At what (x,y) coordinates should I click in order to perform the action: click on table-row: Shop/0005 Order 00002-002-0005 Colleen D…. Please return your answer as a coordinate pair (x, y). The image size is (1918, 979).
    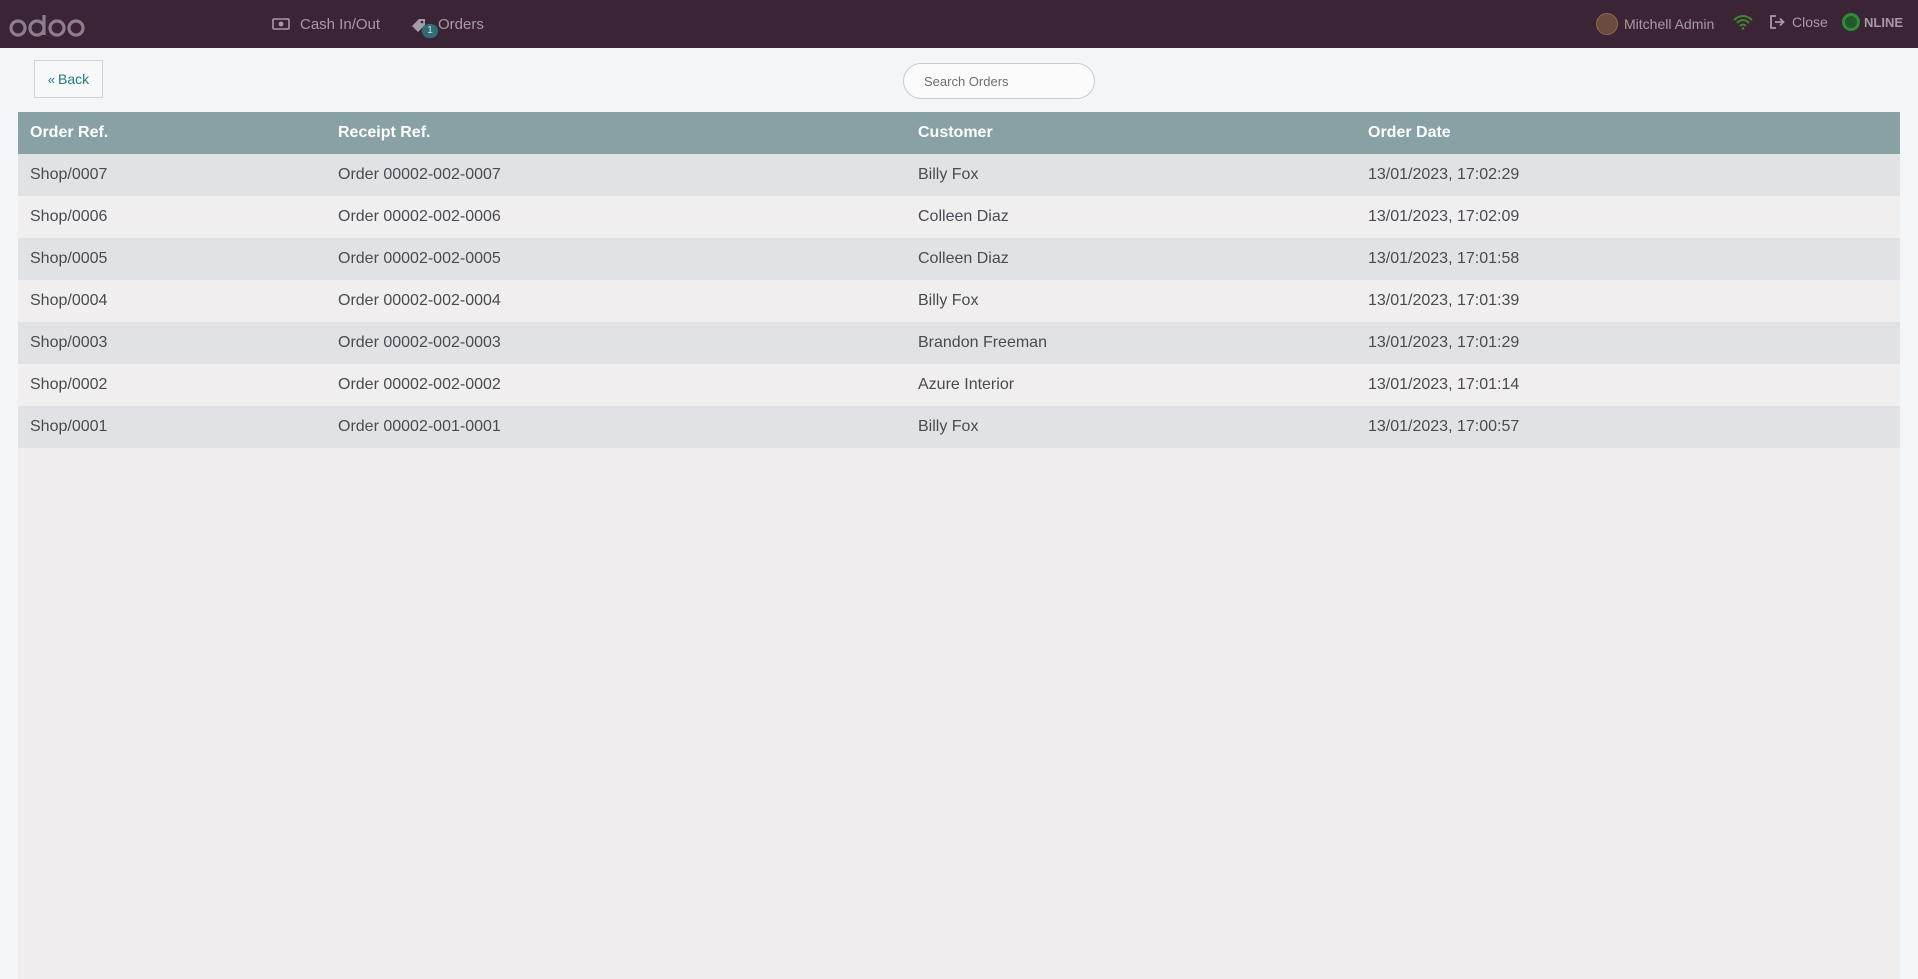
    Looking at the image, I should click on (959, 259).